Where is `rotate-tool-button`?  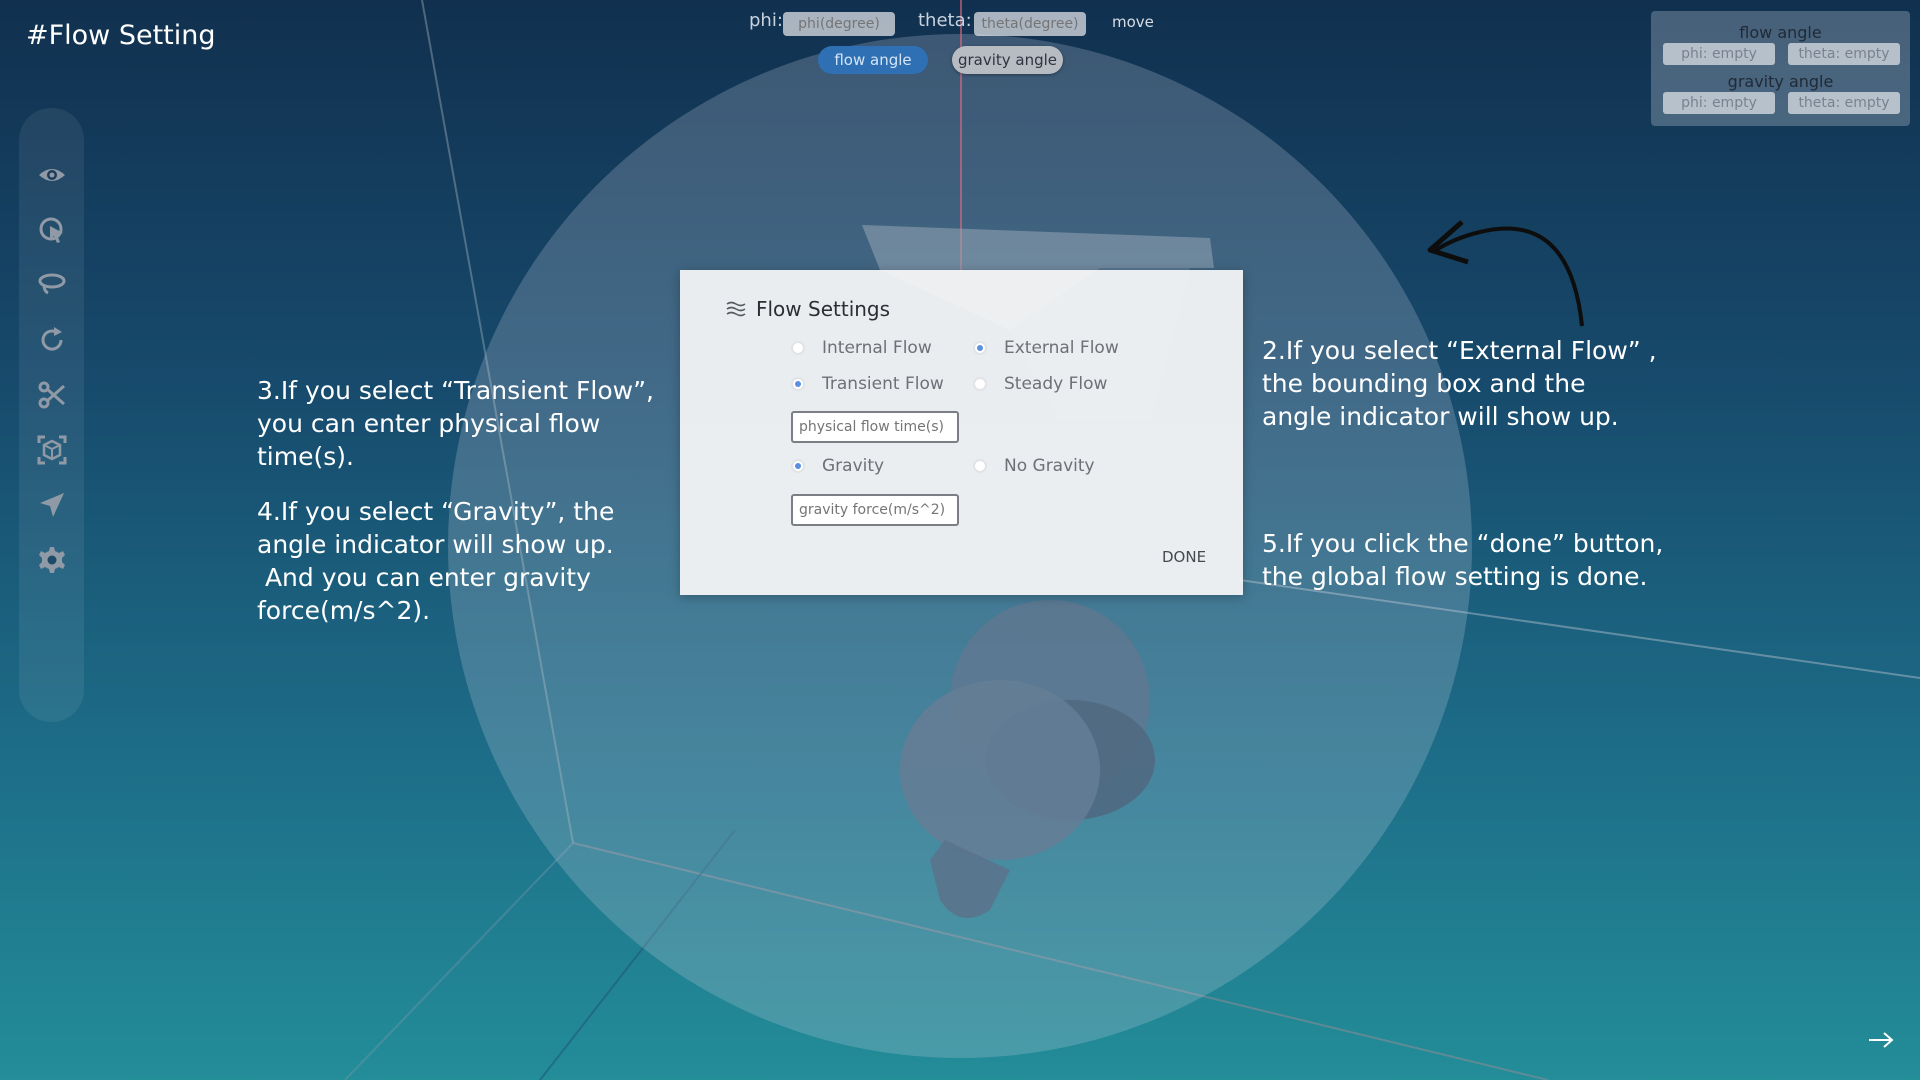
rotate-tool-button is located at coordinates (52, 340).